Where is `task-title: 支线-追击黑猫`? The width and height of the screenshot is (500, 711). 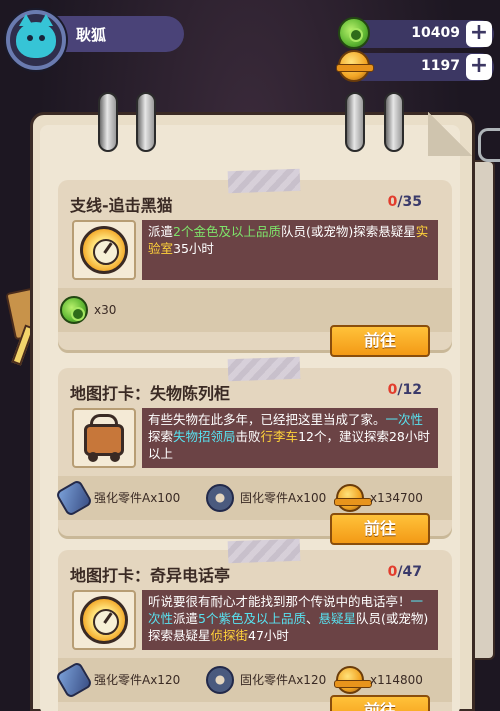 task-title: 支线-追击黑猫 is located at coordinates (121, 205).